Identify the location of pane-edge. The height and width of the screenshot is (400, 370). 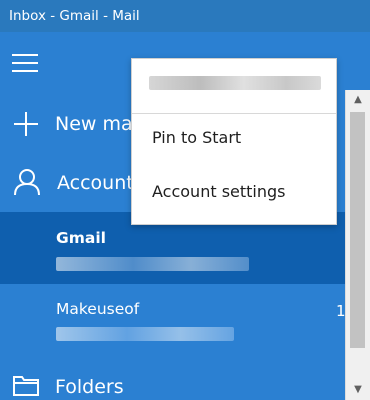
(357, 61).